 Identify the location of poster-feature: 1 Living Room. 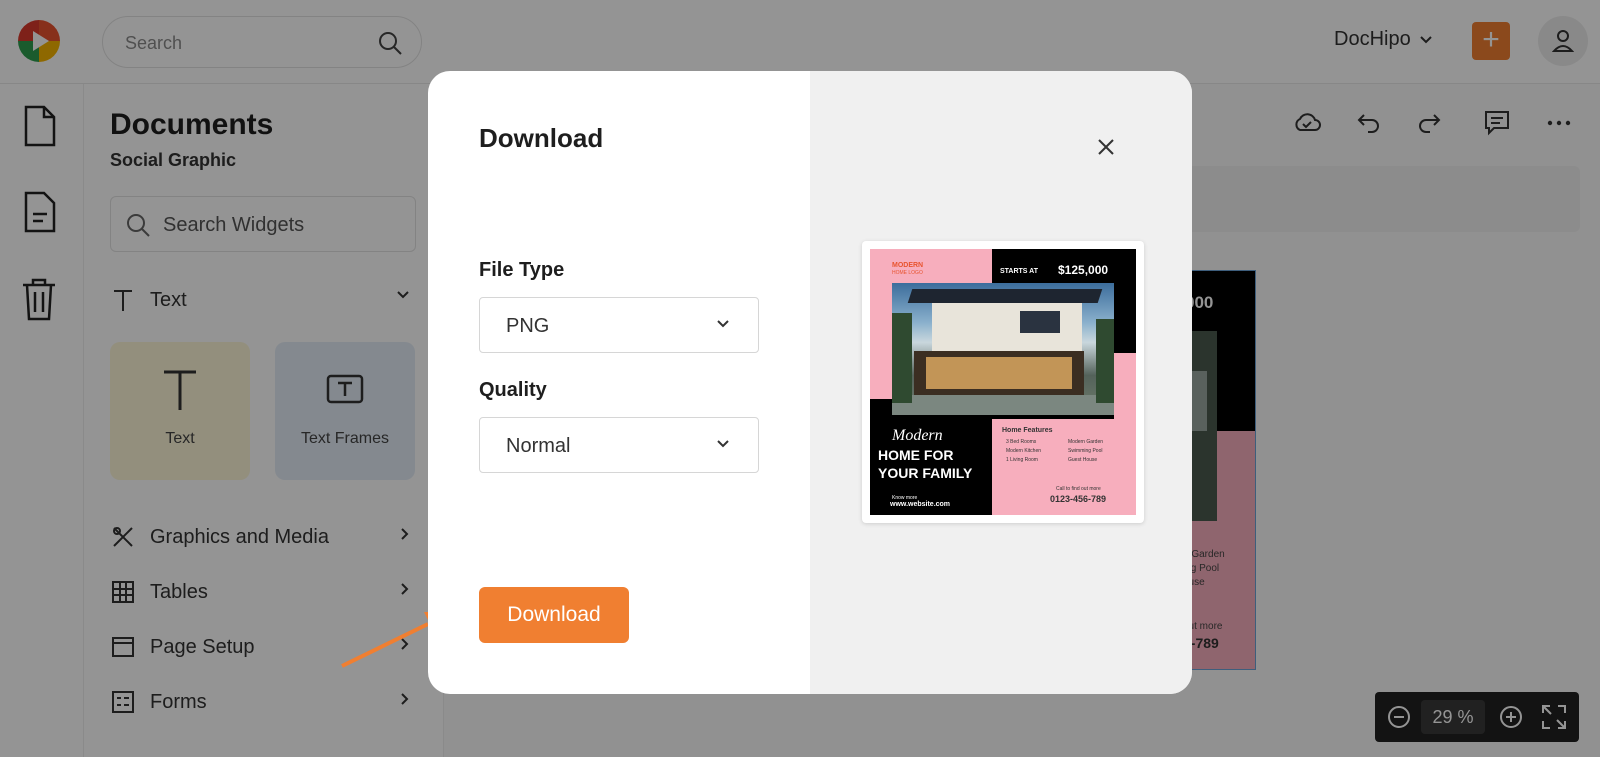
(1022, 460).